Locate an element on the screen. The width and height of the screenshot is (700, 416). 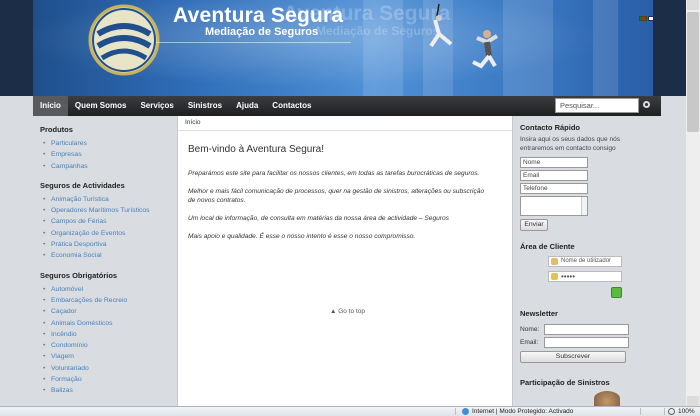
nav-quem-somos: Quem Somos is located at coordinates (101, 106).